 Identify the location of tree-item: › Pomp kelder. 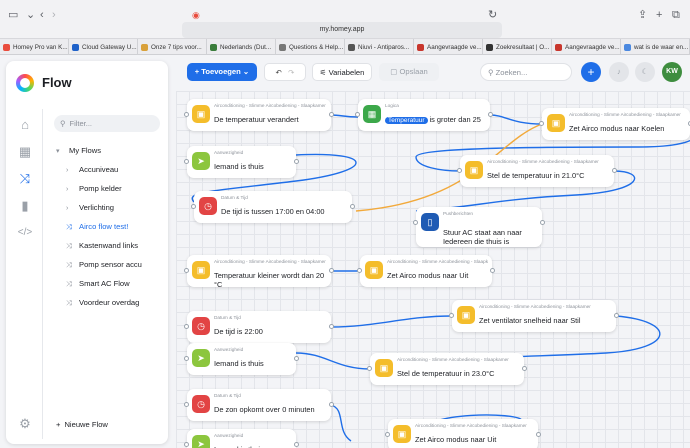
(94, 188).